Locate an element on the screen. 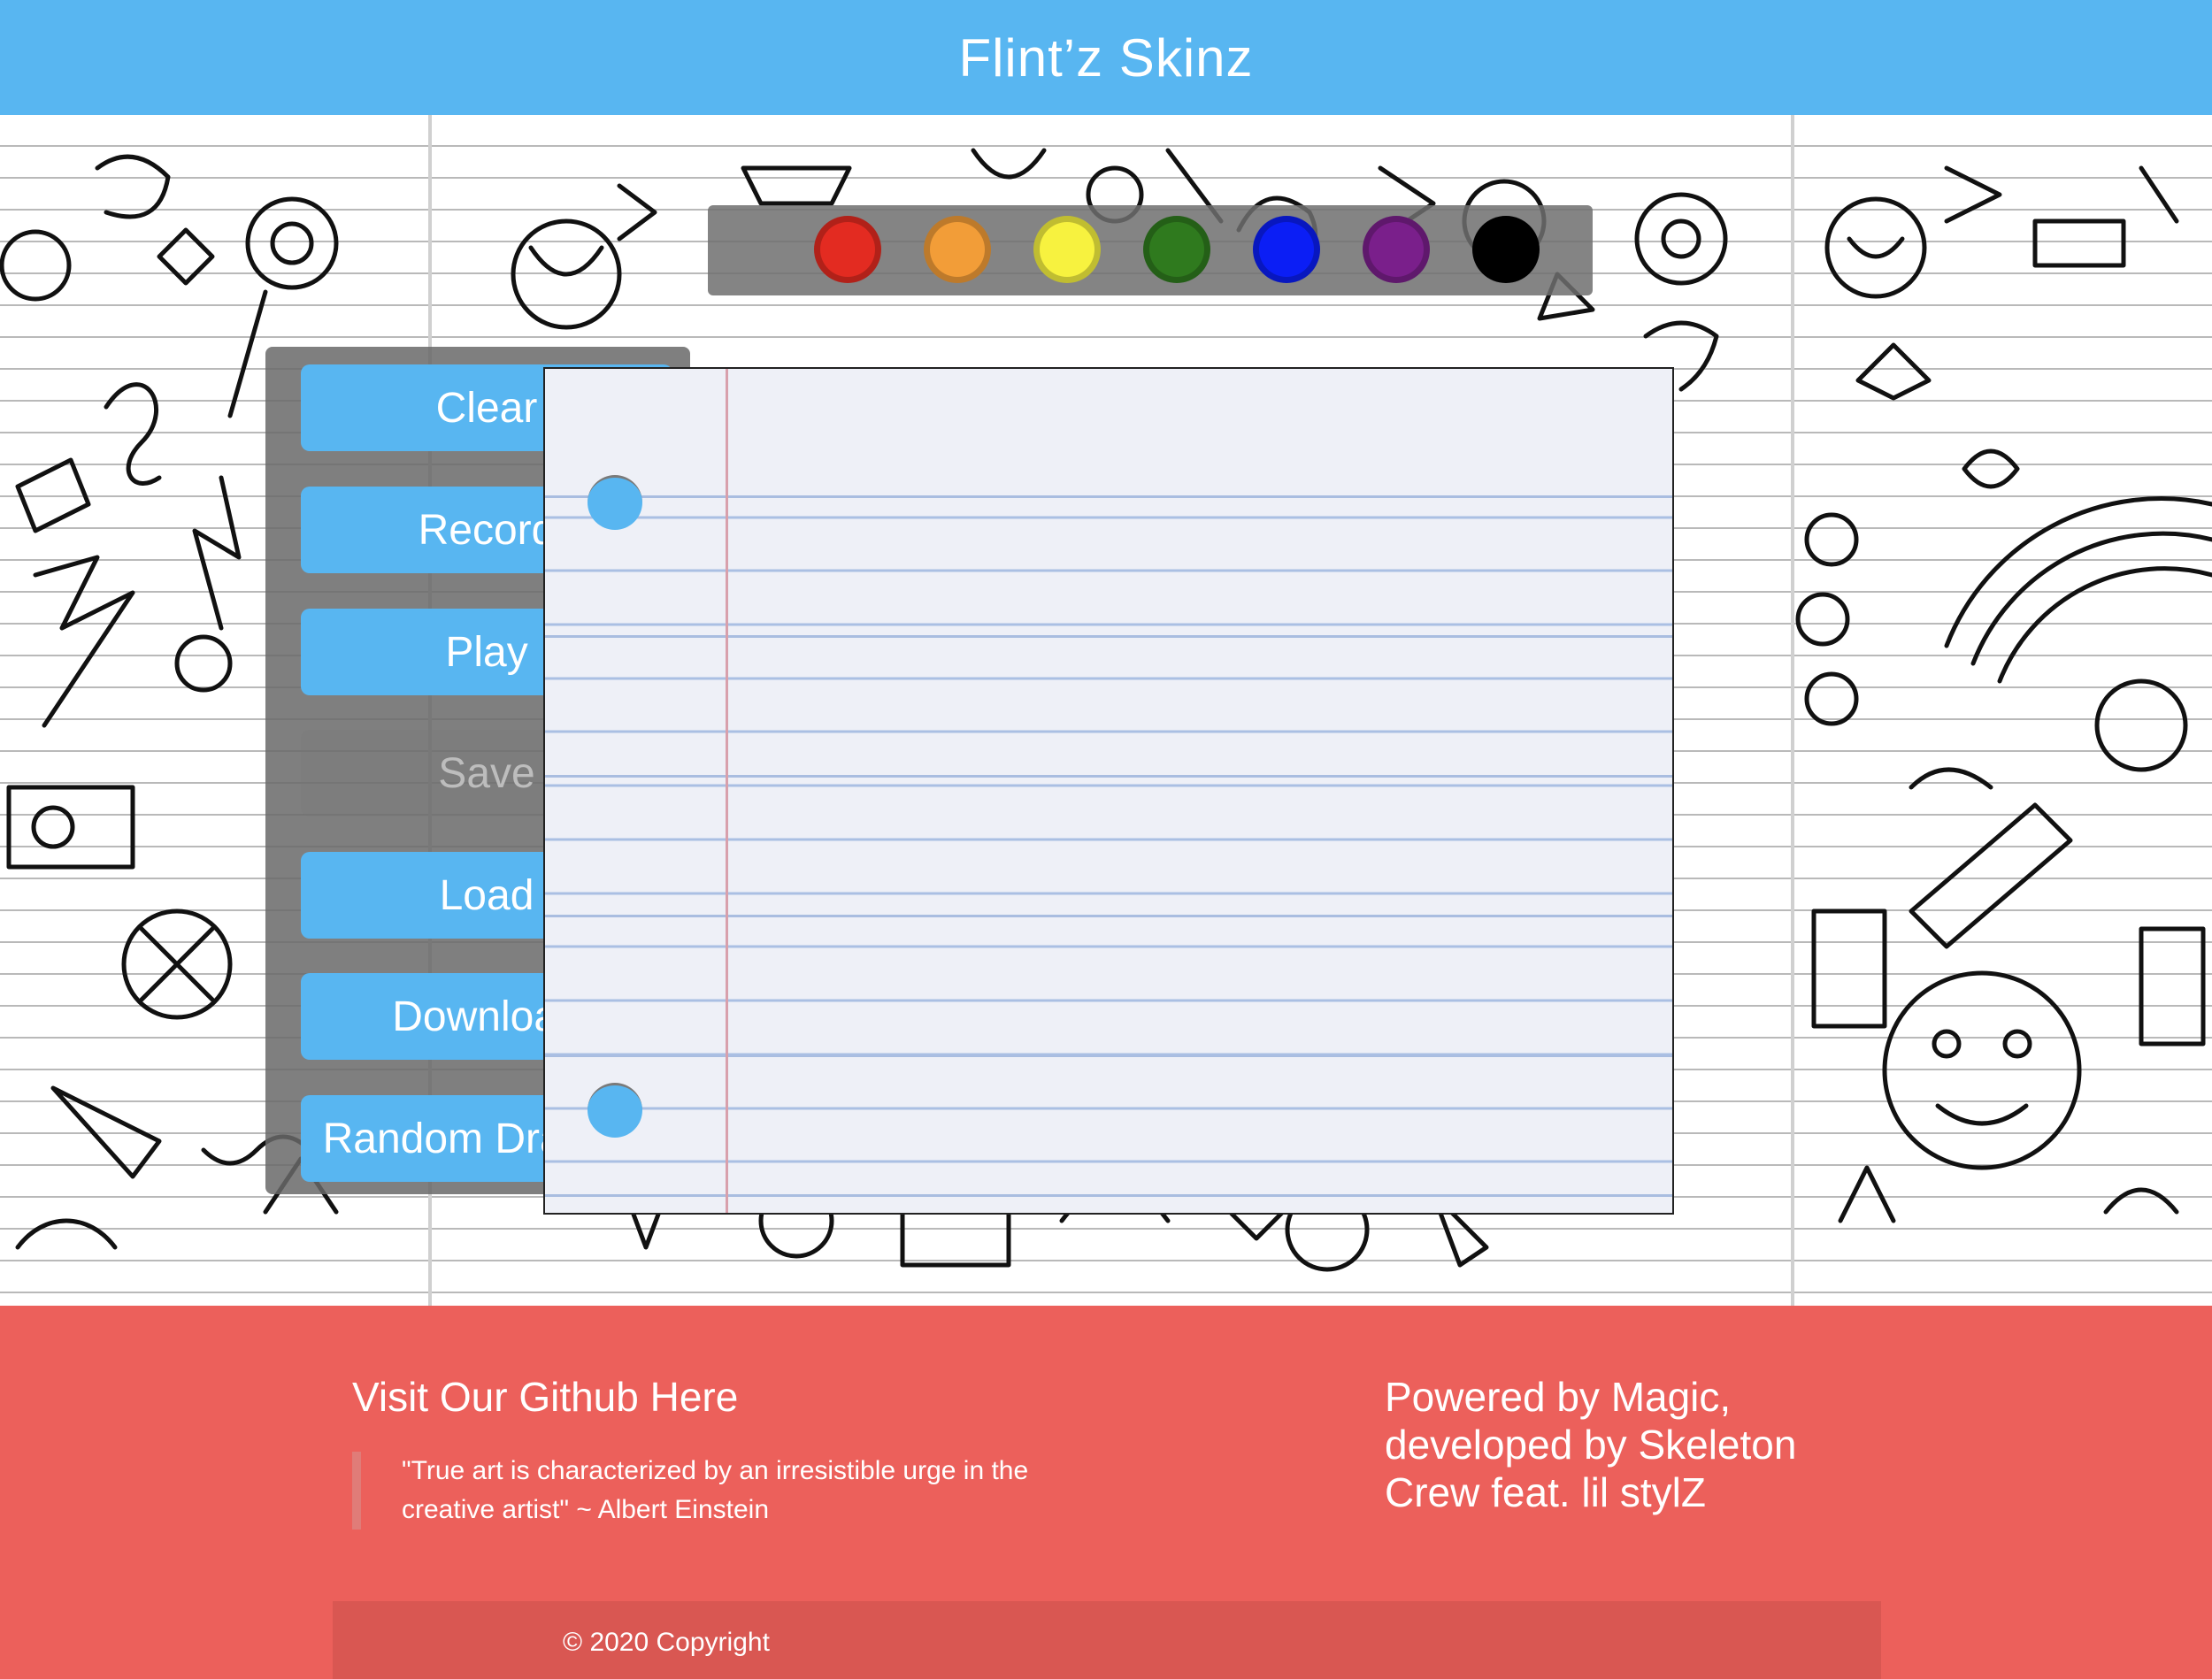 This screenshot has height=1679, width=2212. color-swatch-red is located at coordinates (848, 249).